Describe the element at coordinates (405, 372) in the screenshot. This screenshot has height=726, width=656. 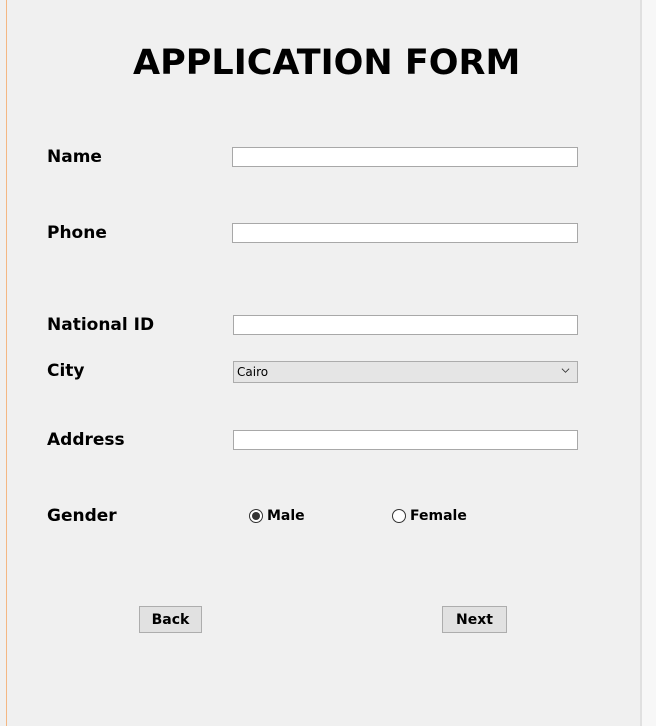
I see `city-select: Cairo` at that location.